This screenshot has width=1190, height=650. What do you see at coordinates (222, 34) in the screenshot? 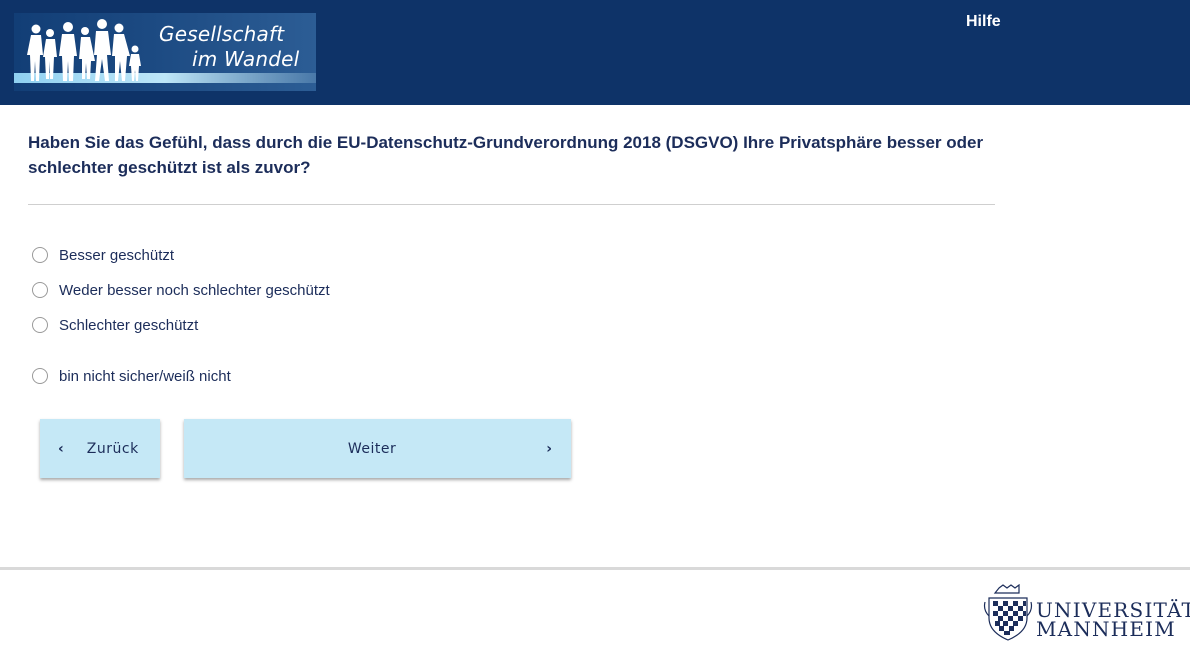
I see `logo-text-line1: Gesellschaft` at bounding box center [222, 34].